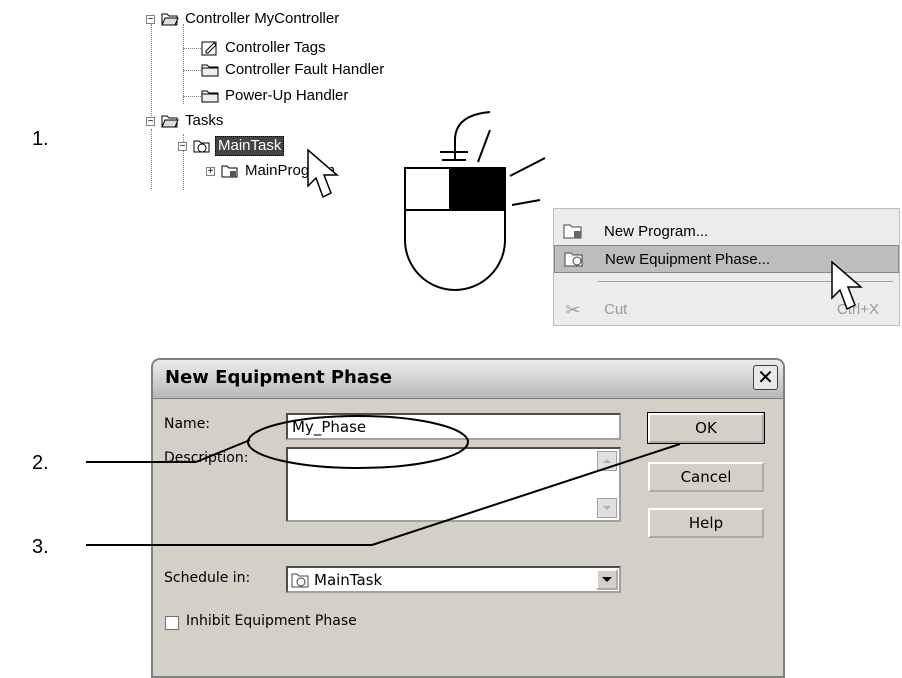 Image resolution: width=902 pixels, height=678 pixels. Describe the element at coordinates (857, 309) in the screenshot. I see `menu-shortcut-cut: Ctrl+X` at that location.